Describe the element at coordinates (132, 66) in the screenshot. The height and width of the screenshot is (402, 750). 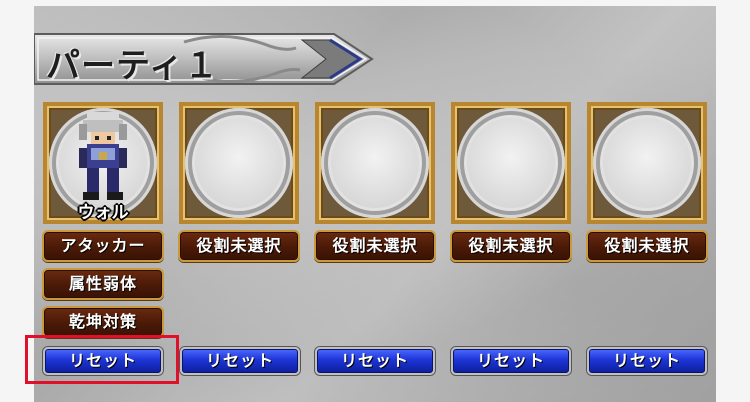
I see `party-title: パーティ１` at that location.